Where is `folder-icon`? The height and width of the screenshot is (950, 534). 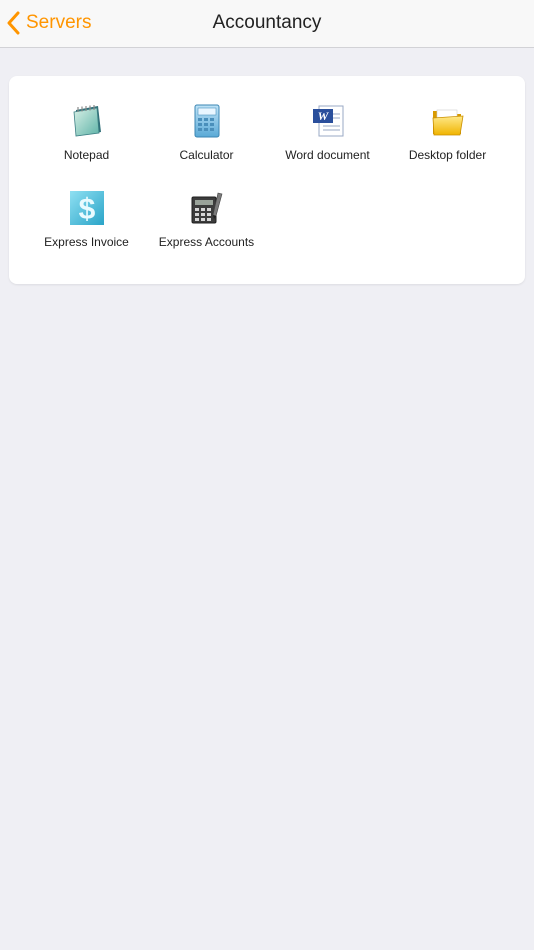 folder-icon is located at coordinates (448, 121).